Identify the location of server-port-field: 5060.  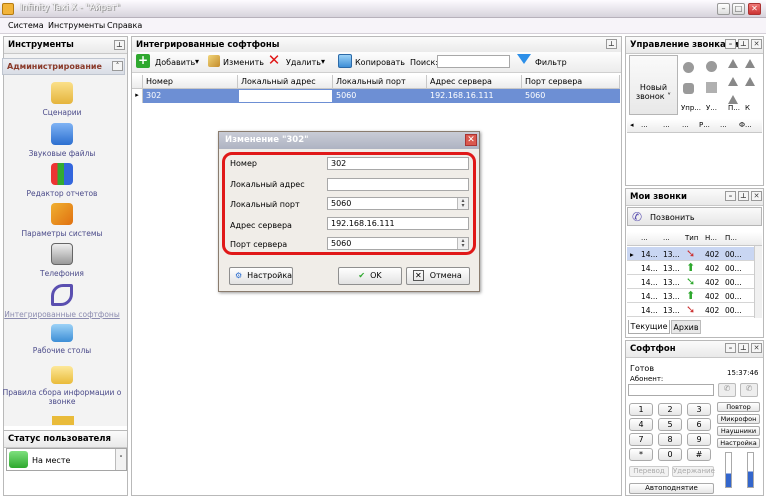
(398, 243).